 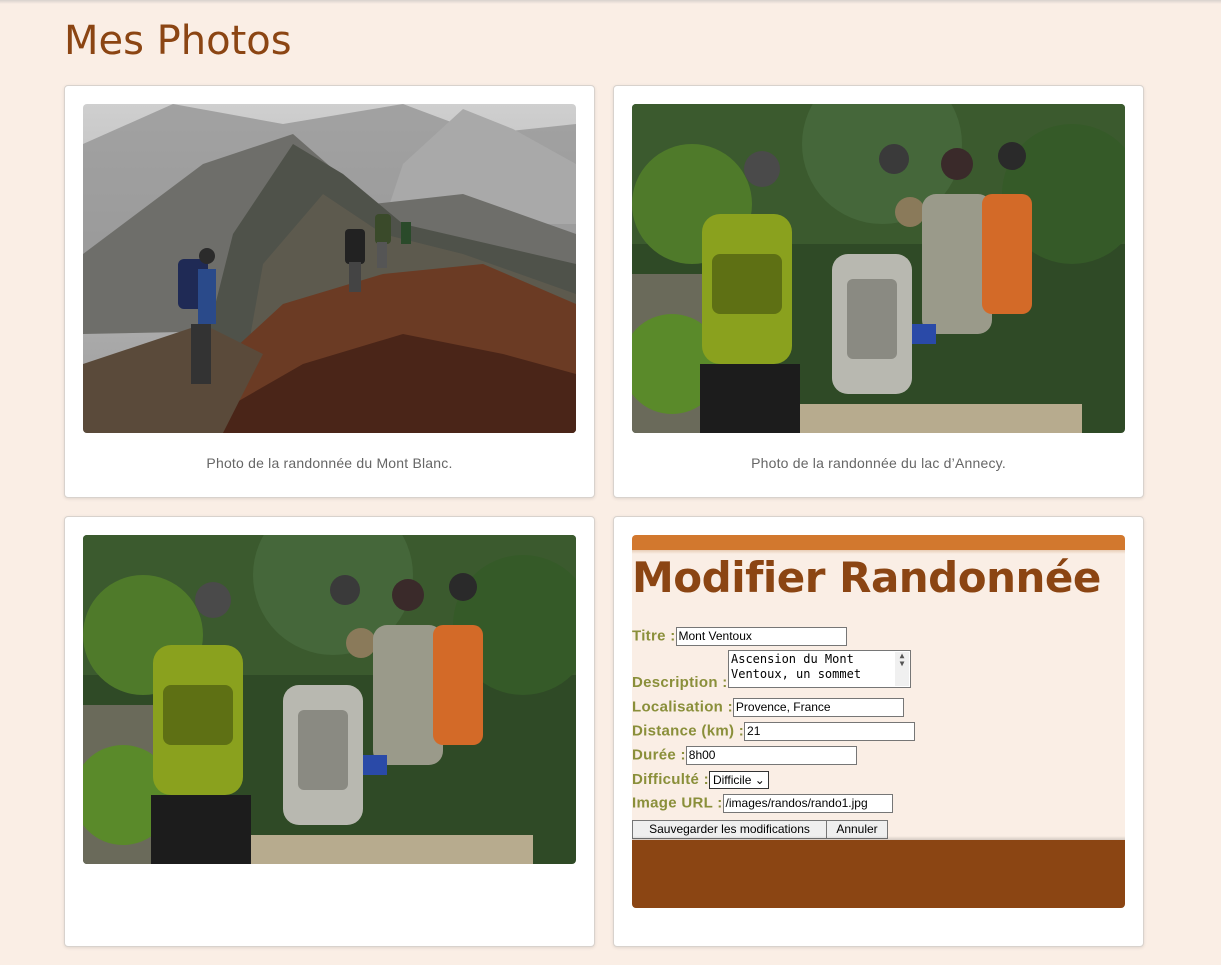 I want to click on localisation-input: Provence, France, so click(x=818, y=707).